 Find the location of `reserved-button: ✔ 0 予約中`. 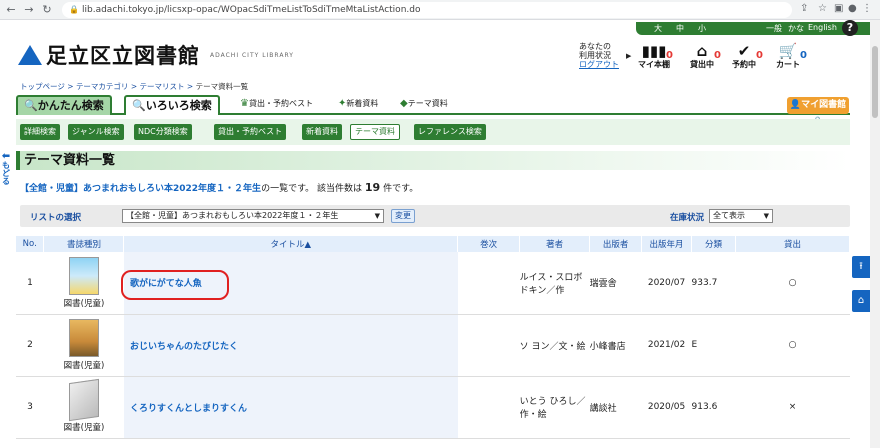

reserved-button: ✔ 0 予約中 is located at coordinates (744, 57).